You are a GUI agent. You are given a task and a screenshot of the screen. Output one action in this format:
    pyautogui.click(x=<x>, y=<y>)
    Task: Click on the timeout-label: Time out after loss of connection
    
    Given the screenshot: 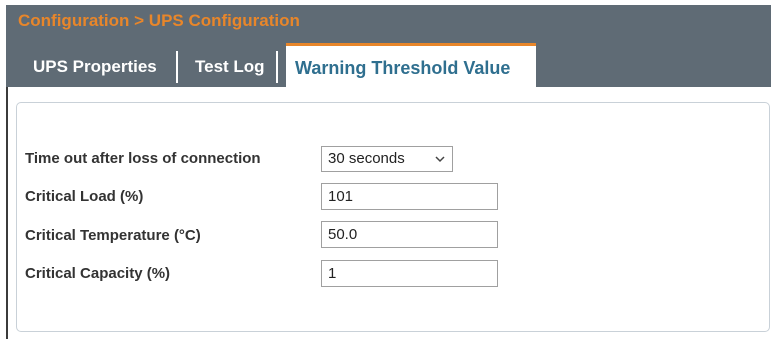 What is the action you would take?
    pyautogui.click(x=143, y=158)
    